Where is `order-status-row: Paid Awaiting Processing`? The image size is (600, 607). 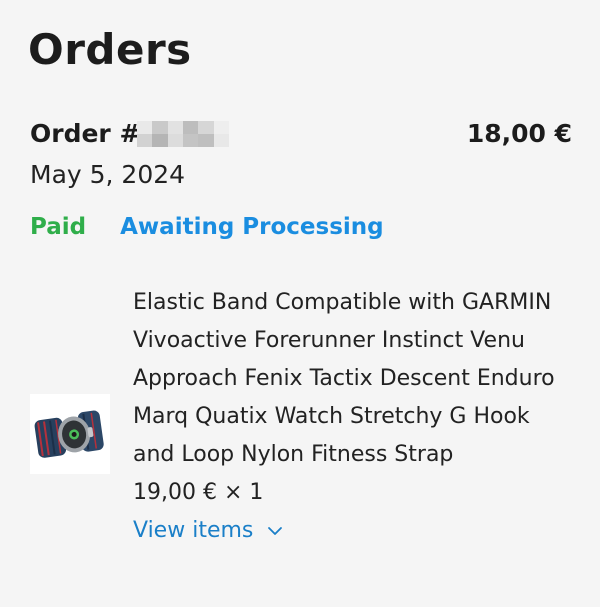
order-status-row: Paid Awaiting Processing is located at coordinates (207, 227).